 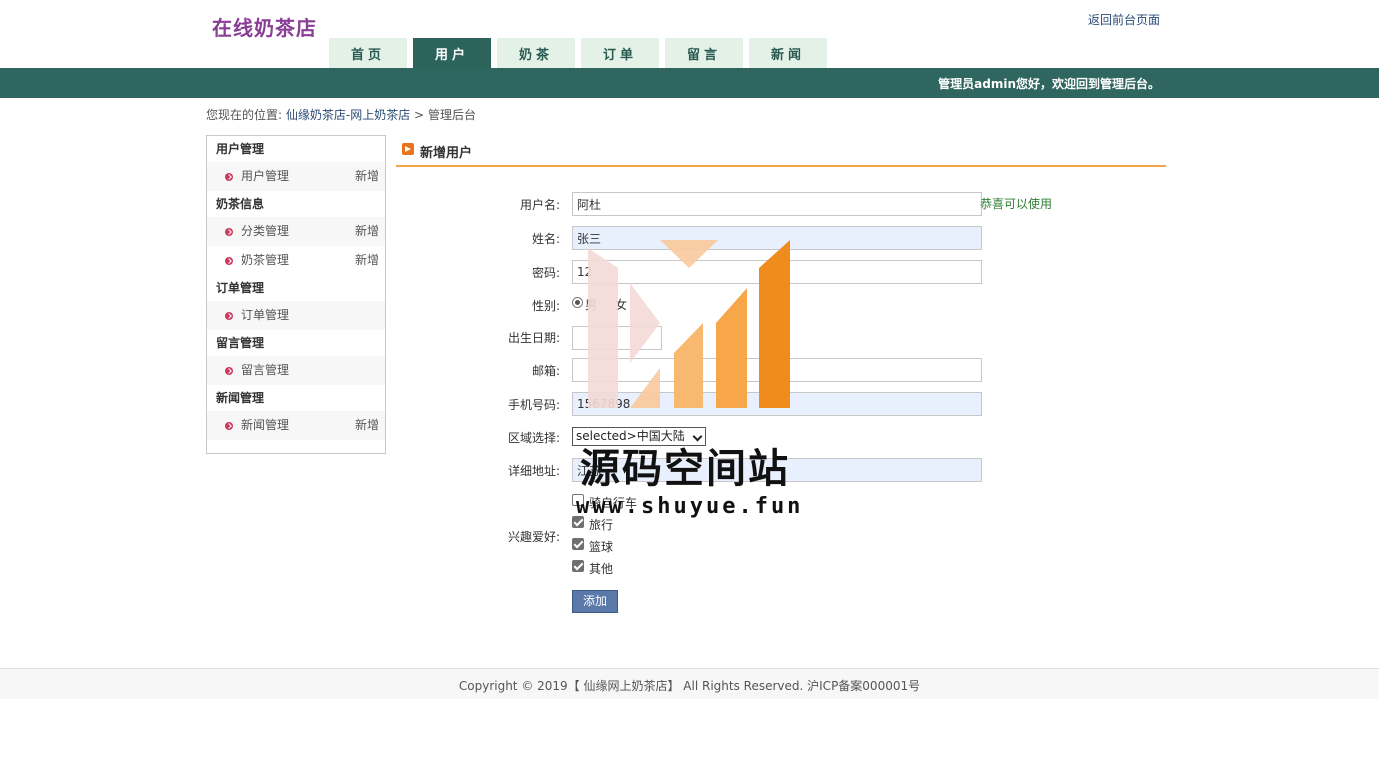 I want to click on hobby-basketball-label: 篮球, so click(x=601, y=547).